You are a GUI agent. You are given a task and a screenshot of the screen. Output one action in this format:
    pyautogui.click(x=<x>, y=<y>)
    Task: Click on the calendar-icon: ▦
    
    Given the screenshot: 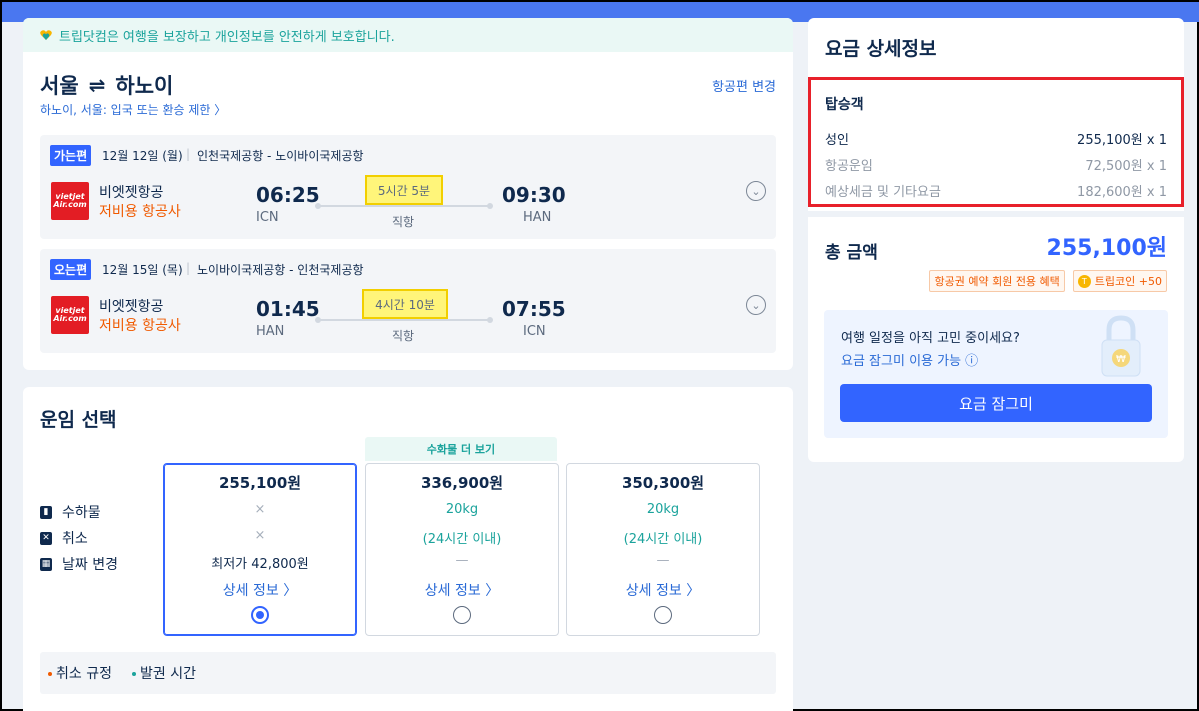 What is the action you would take?
    pyautogui.click(x=46, y=564)
    